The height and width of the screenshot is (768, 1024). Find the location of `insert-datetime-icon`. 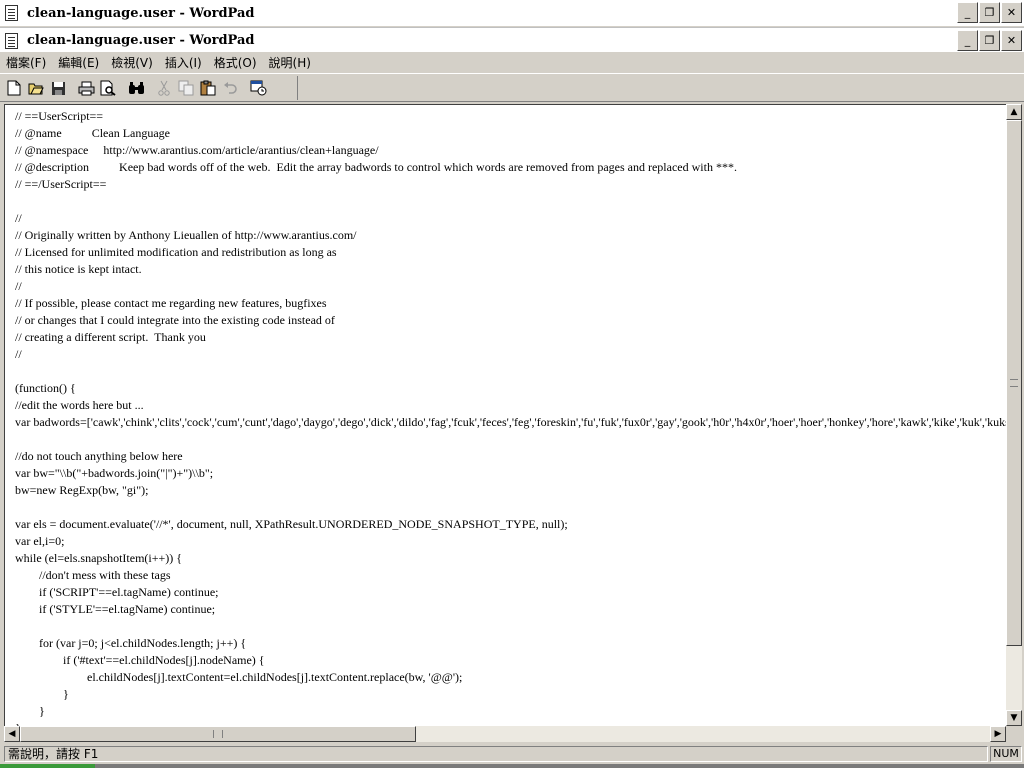

insert-datetime-icon is located at coordinates (258, 88).